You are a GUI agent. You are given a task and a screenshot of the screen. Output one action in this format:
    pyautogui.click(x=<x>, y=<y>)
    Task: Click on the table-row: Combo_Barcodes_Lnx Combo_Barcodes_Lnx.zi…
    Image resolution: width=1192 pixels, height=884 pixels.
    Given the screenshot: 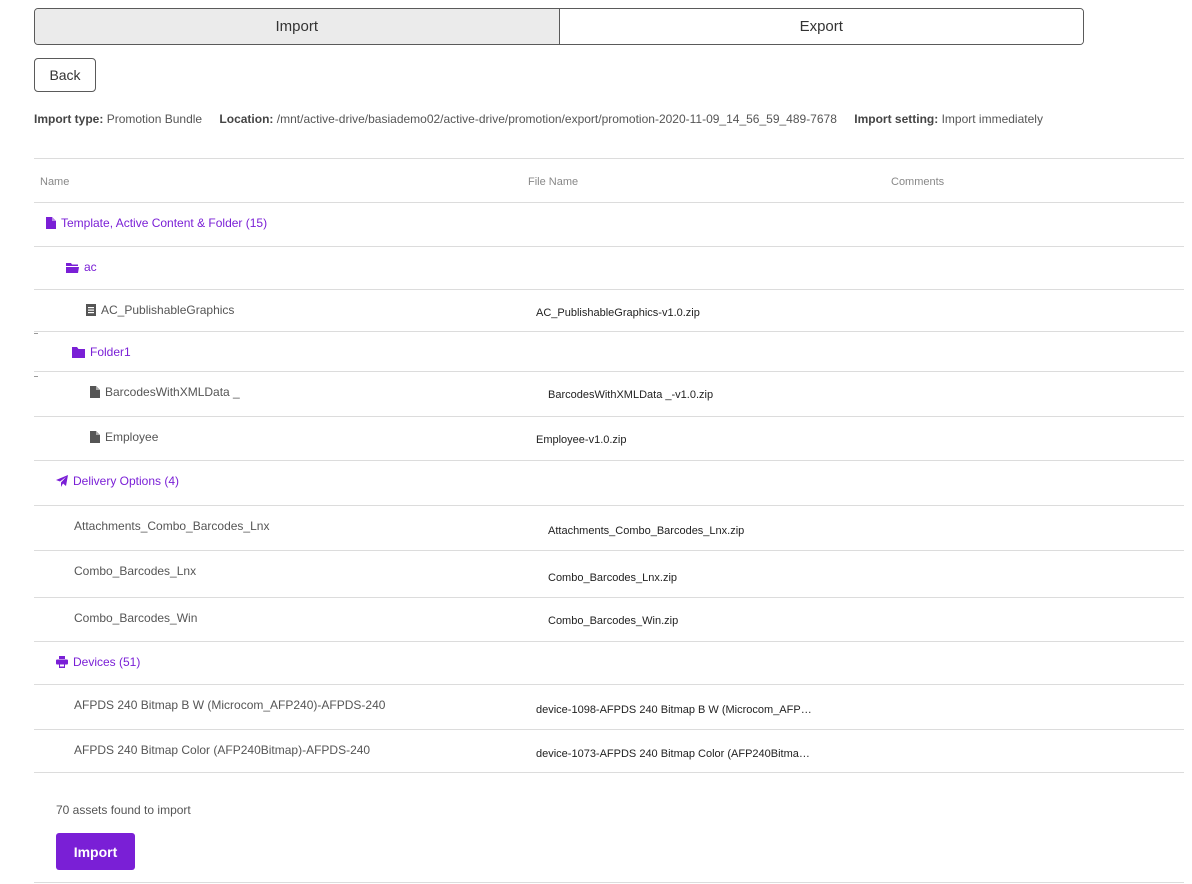 What is the action you would take?
    pyautogui.click(x=609, y=574)
    